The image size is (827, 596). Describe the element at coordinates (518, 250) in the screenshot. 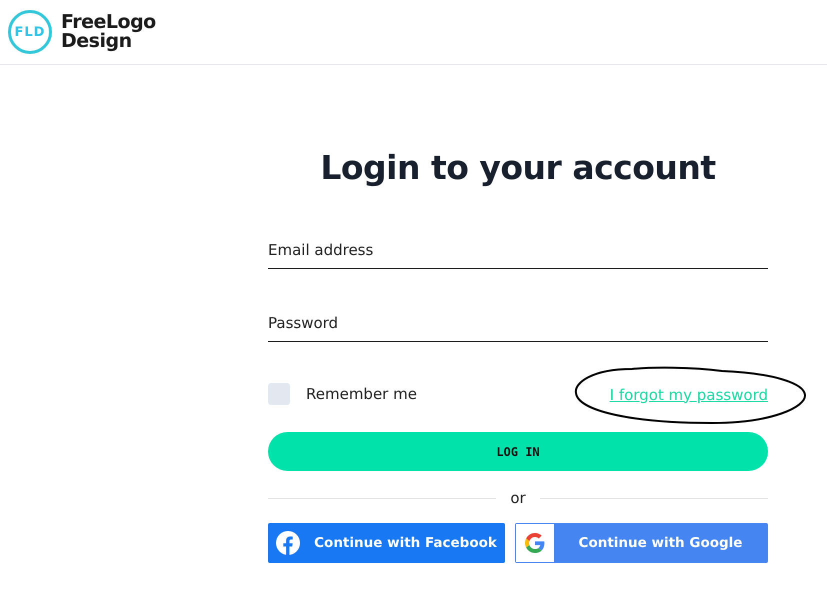

I see `input-field: Email address` at that location.